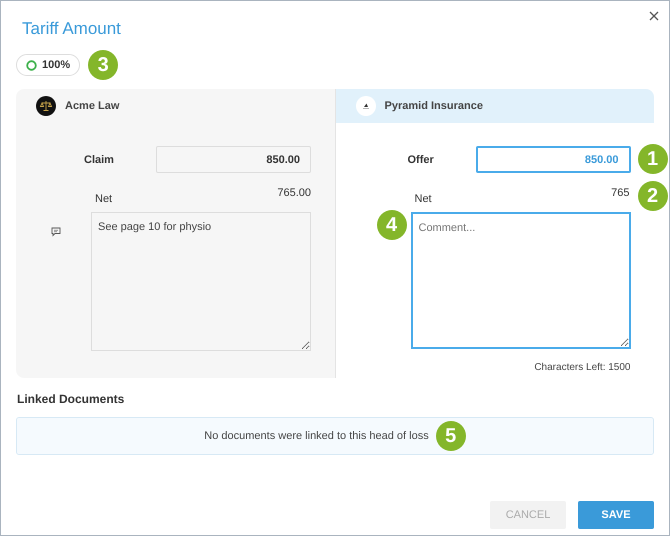 This screenshot has width=670, height=536. What do you see at coordinates (366, 106) in the screenshot?
I see `pyramid-logo-icon` at bounding box center [366, 106].